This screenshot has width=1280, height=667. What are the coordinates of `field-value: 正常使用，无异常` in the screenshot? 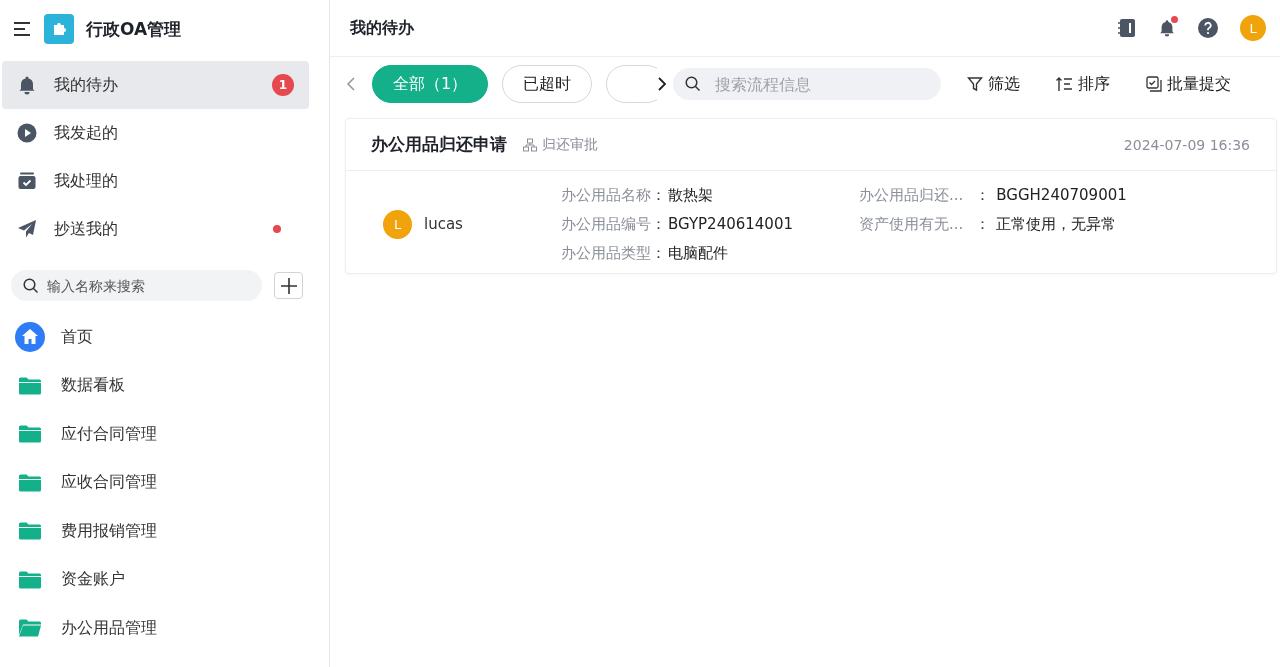 It's located at (1056, 224).